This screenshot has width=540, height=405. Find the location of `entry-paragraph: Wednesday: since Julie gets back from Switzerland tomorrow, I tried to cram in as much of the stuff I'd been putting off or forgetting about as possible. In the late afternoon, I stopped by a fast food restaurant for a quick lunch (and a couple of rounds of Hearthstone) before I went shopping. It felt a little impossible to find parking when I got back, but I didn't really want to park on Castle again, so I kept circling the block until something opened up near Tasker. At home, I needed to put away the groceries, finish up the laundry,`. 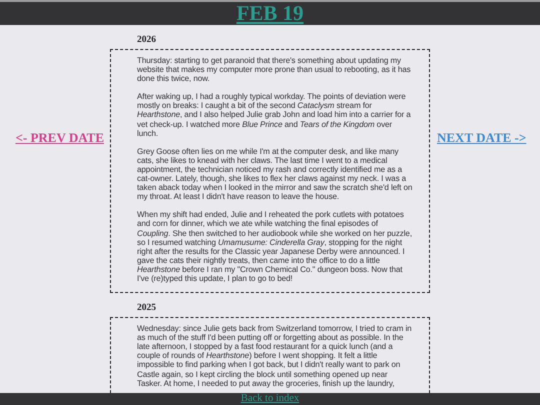

entry-paragraph: Wednesday: since Julie gets back from Switzerland tomorrow, I tried to cram in as much of the stuff I'd been putting off or forgetting about as possible. In the late afternoon, I stopped by a fast food restaurant for a quick lunch (and a couple of rounds of Hearthstone) before I went shopping. It felt a little impossible to find parking when I got back, but I didn't really want to park on Castle again, so I kept circling the block until something opened up near Tasker. At home, I needed to put away the groceries, finish up the laundry, is located at coordinates (275, 356).